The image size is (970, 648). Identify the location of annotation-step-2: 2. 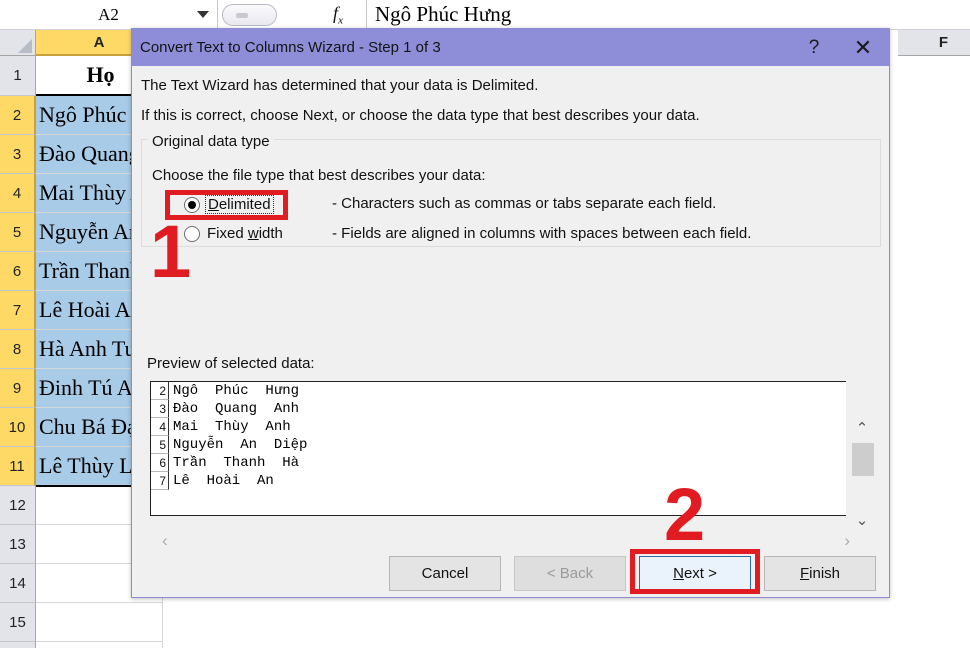
(685, 514).